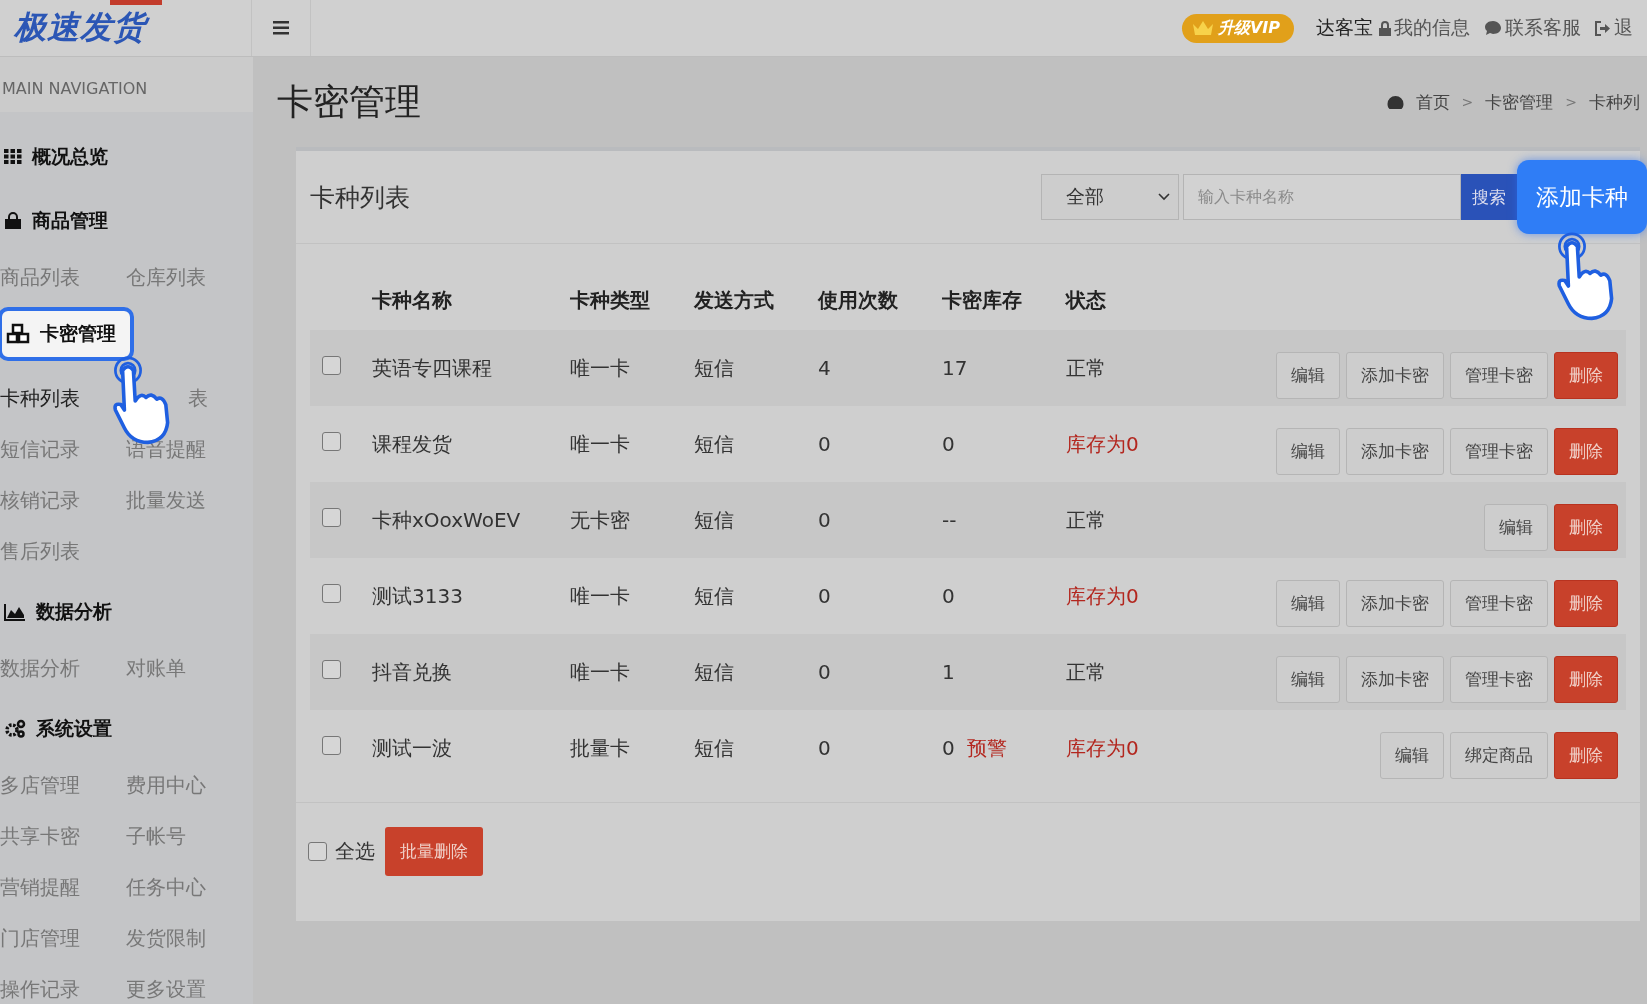  I want to click on header-link: 退, so click(1614, 28).